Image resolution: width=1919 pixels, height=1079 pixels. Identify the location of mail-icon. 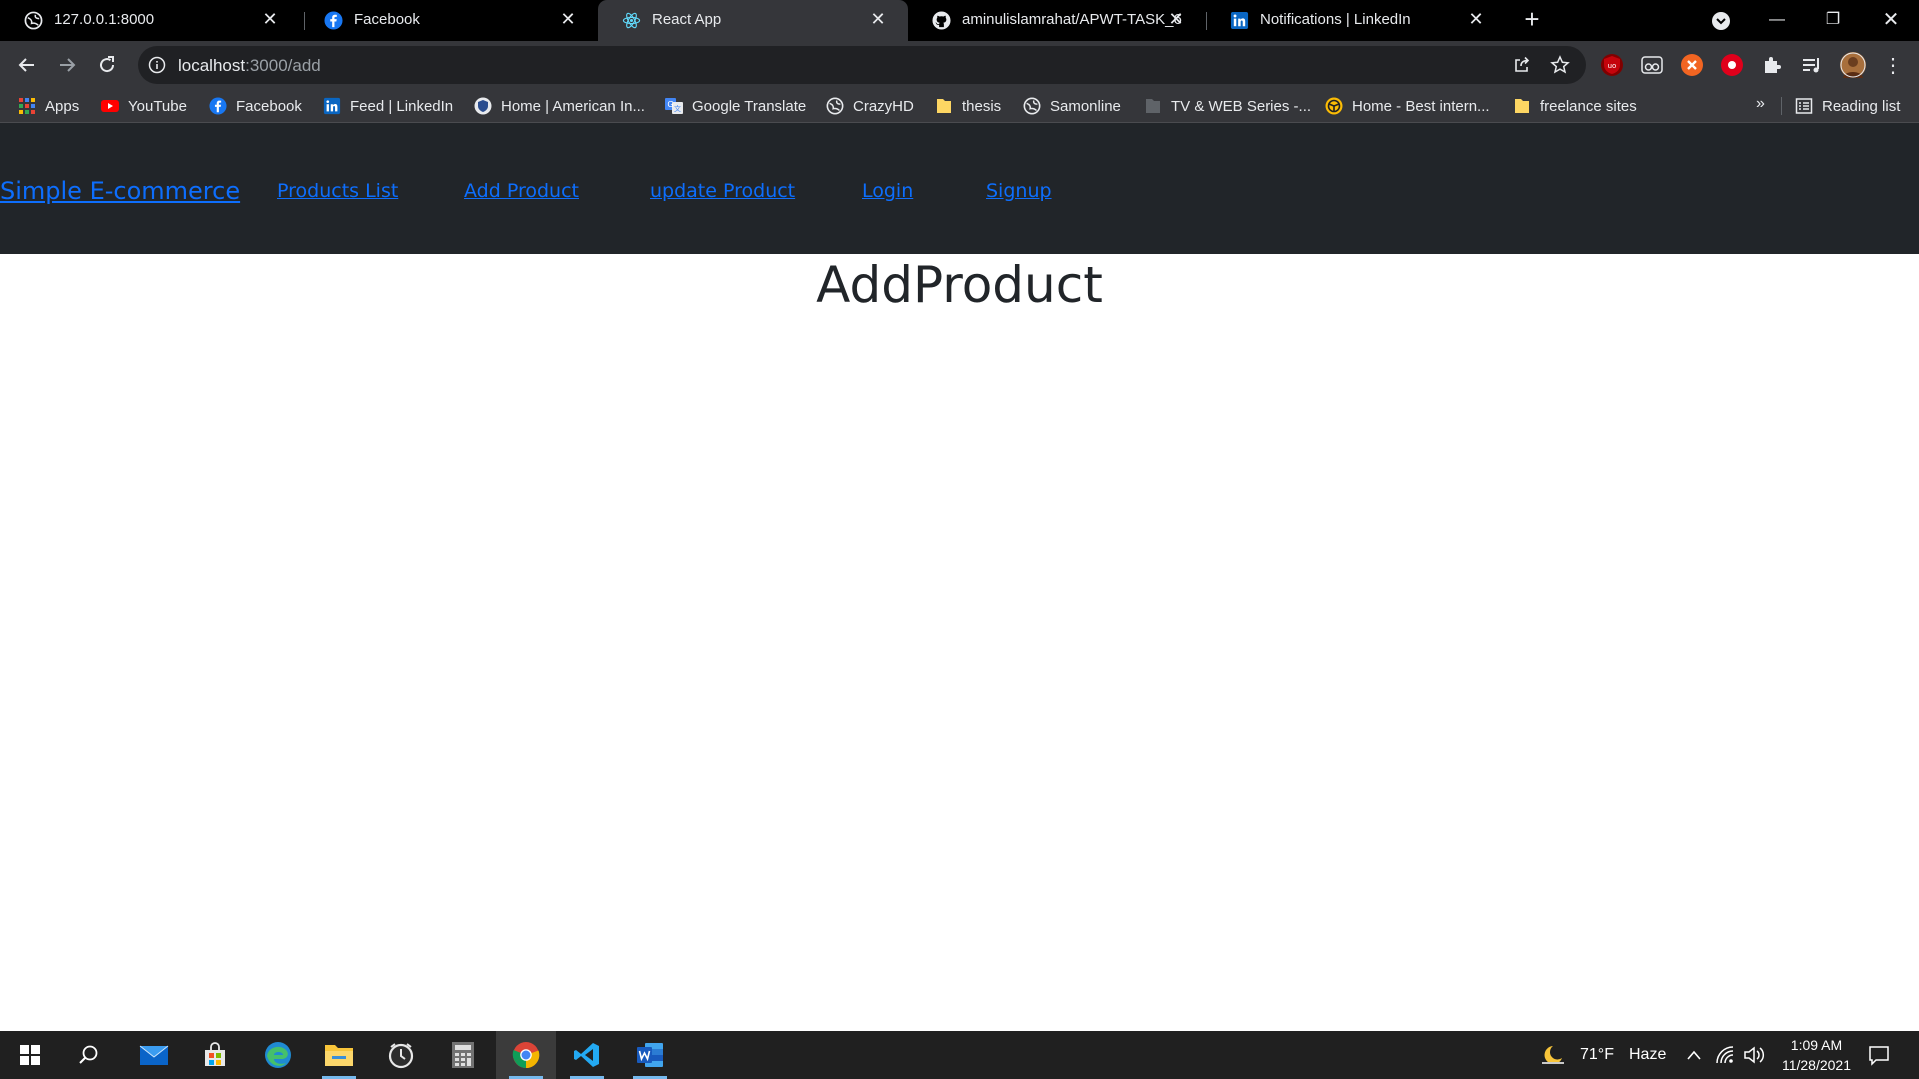
(154, 1055).